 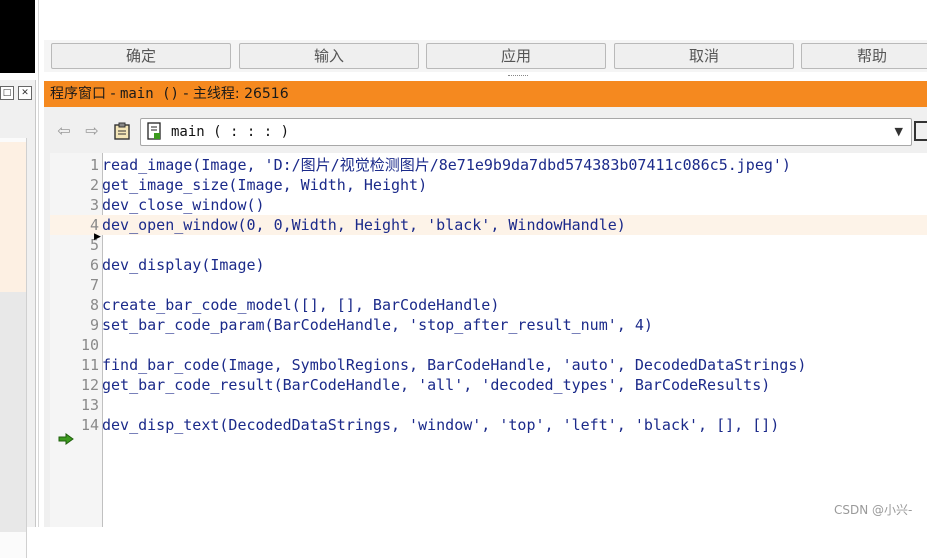 What do you see at coordinates (154, 131) in the screenshot?
I see `procedure-icon` at bounding box center [154, 131].